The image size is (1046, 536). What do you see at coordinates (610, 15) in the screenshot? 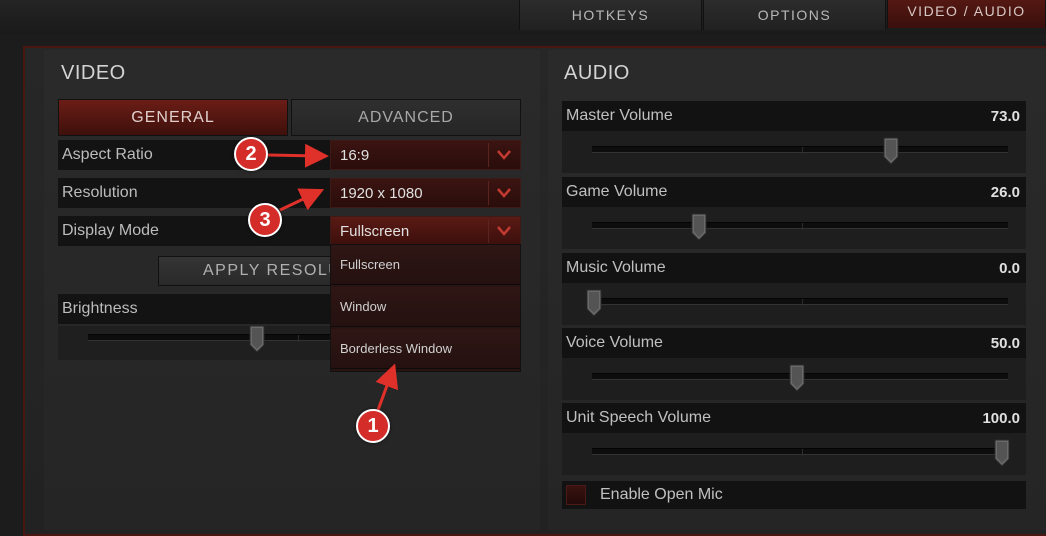
I see `tab-hotkeys: HOTKEYS` at bounding box center [610, 15].